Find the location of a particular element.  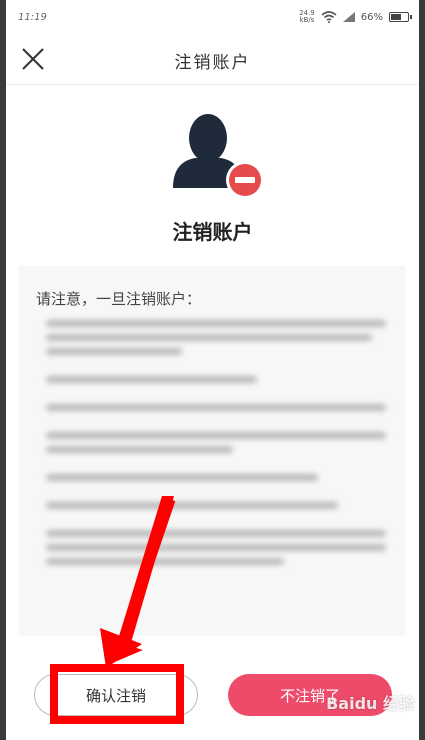

notice-title: 请注意，一旦注销账户： is located at coordinates (119, 299).